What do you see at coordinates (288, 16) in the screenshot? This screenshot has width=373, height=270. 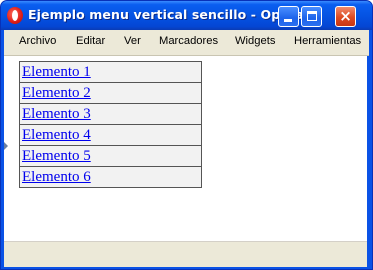 I see `minimize-button` at bounding box center [288, 16].